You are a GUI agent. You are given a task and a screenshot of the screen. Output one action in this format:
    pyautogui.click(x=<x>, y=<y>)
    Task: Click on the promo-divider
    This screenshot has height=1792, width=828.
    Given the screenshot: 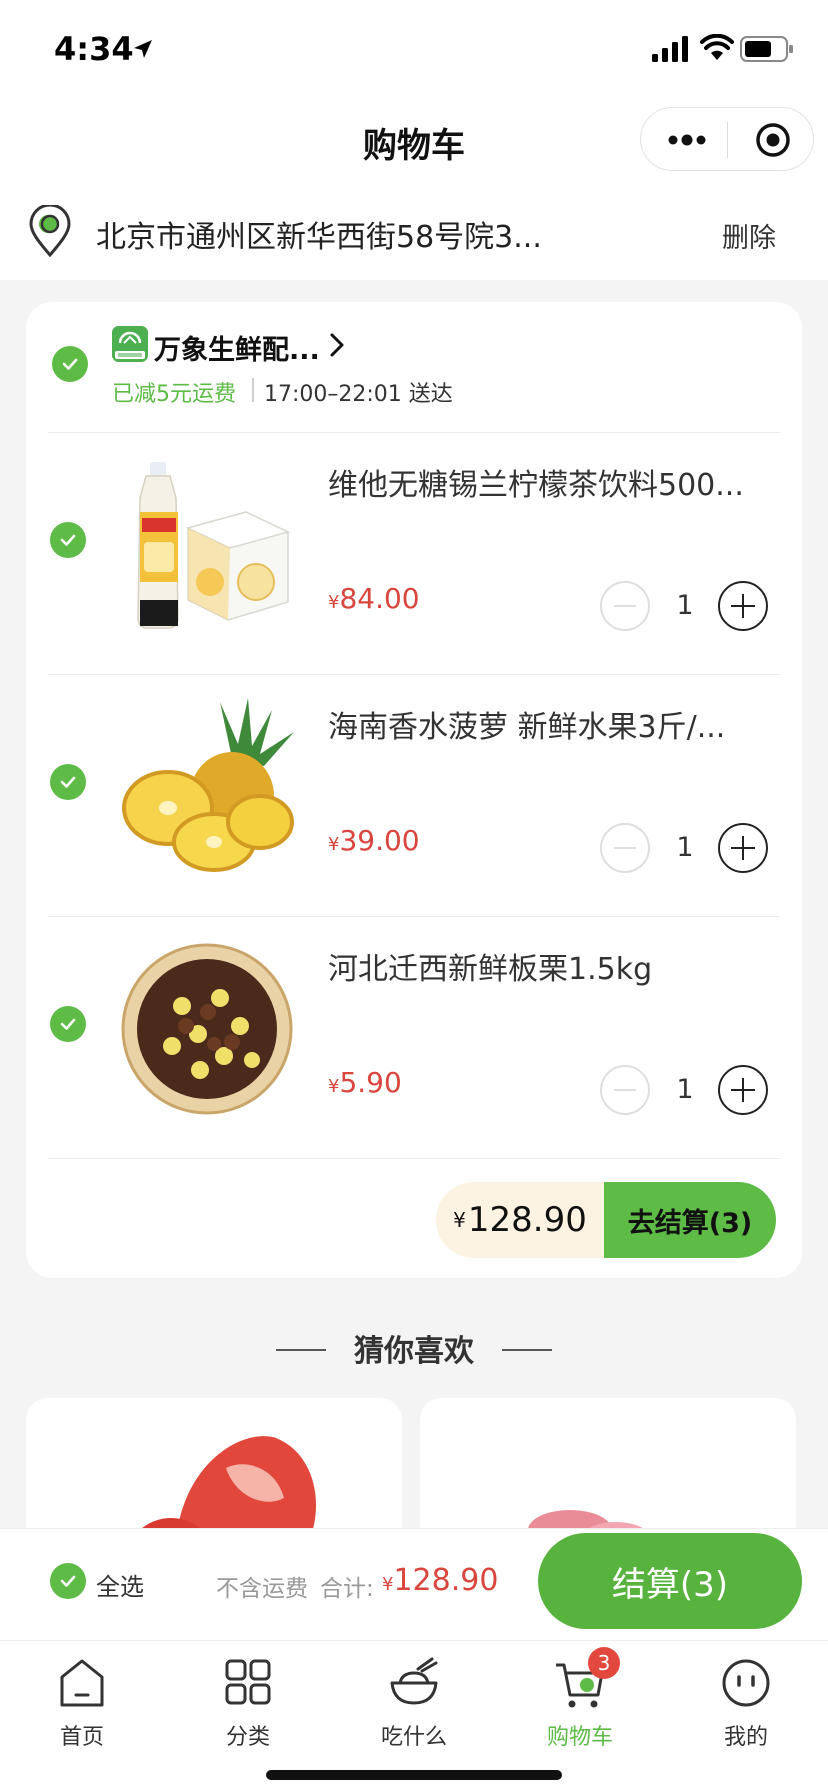 What is the action you would take?
    pyautogui.click(x=253, y=390)
    